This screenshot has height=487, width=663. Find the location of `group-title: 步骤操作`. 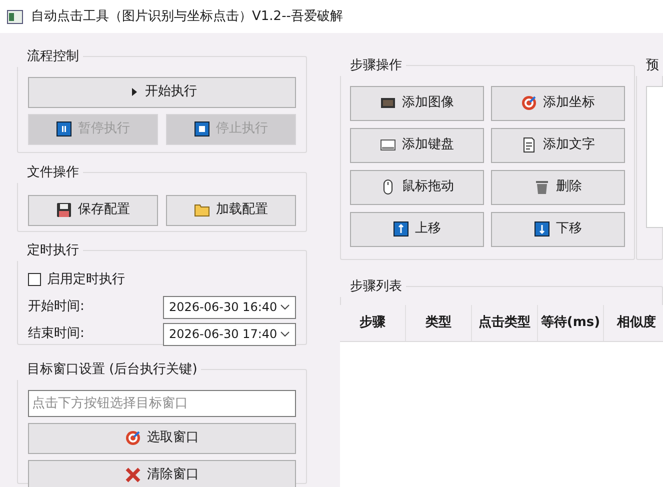

group-title: 步骤操作 is located at coordinates (373, 66).